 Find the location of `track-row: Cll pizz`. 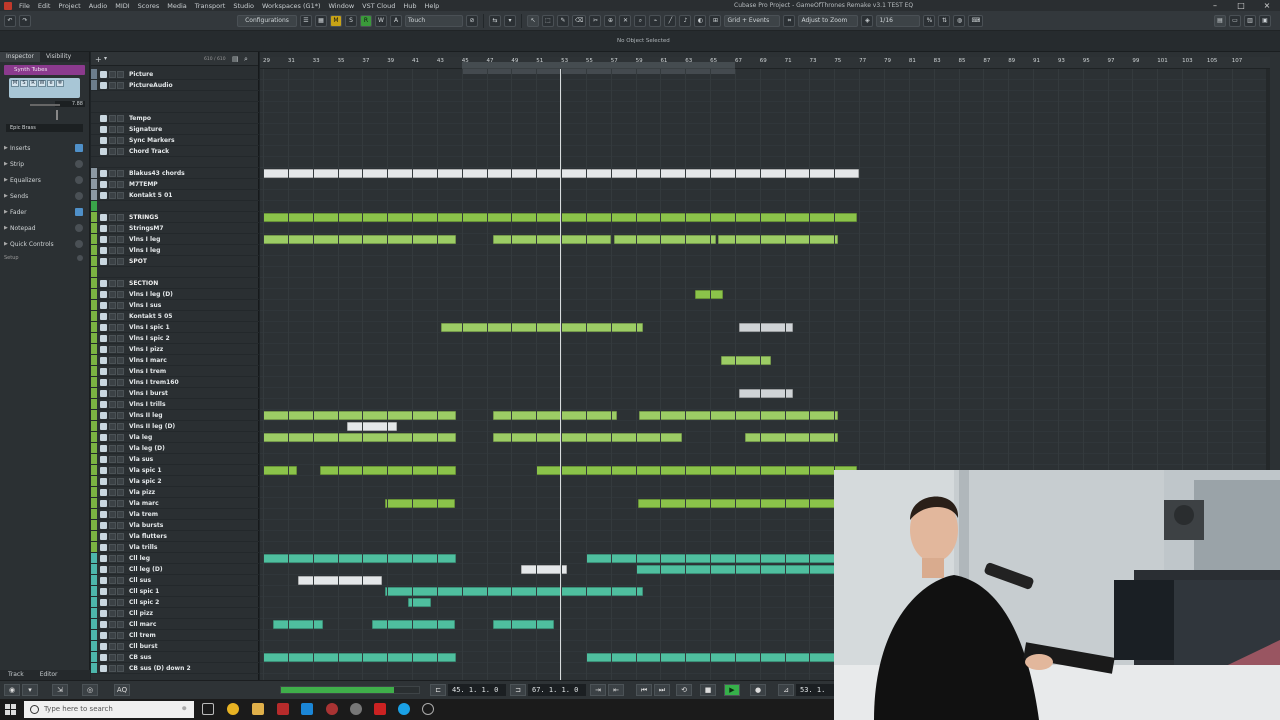

track-row: Cll pizz is located at coordinates (175, 613).